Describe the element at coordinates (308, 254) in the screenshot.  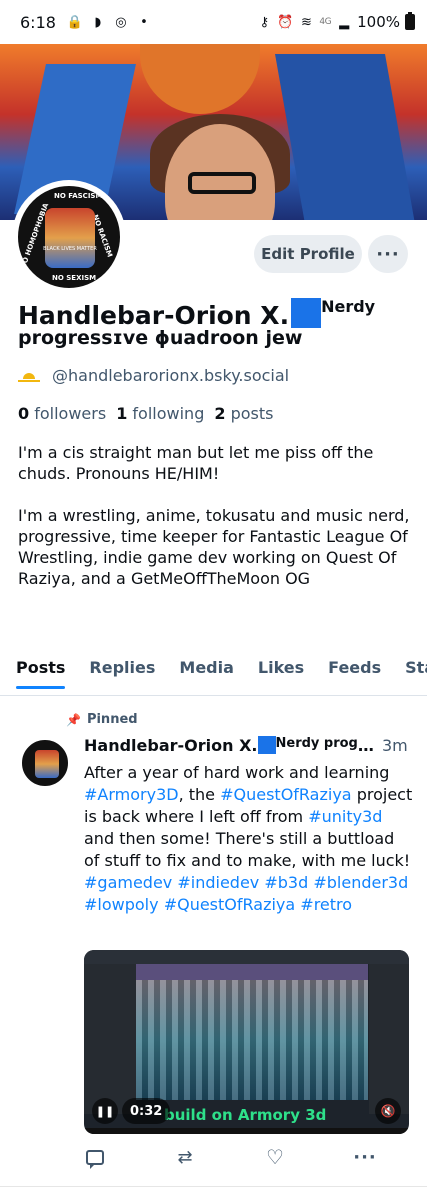
I see `edit-profile-button: Edit Profile` at that location.